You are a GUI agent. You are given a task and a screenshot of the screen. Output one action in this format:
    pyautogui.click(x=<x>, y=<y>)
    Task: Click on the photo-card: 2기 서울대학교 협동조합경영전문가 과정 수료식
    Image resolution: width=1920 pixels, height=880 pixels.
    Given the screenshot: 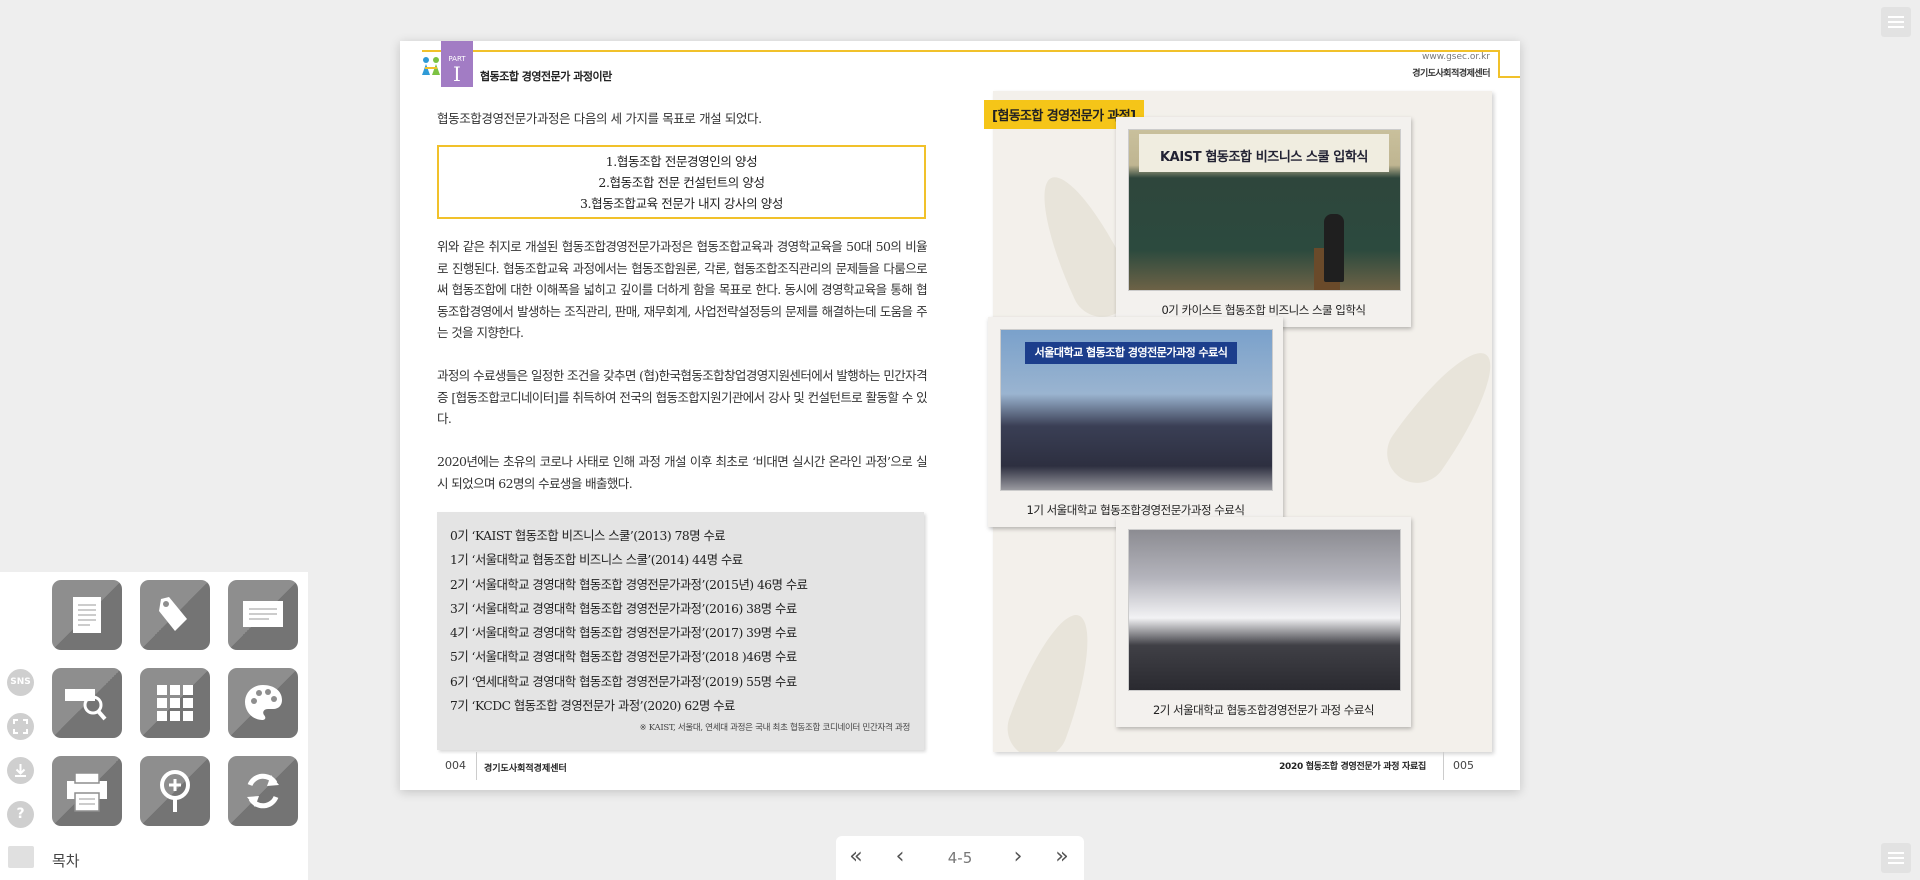 What is the action you would take?
    pyautogui.click(x=1263, y=622)
    